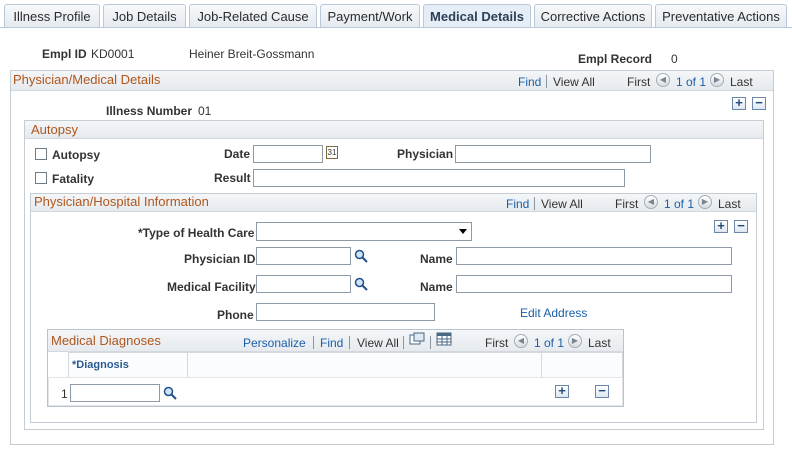  I want to click on fatality-checkbox, so click(41, 178).